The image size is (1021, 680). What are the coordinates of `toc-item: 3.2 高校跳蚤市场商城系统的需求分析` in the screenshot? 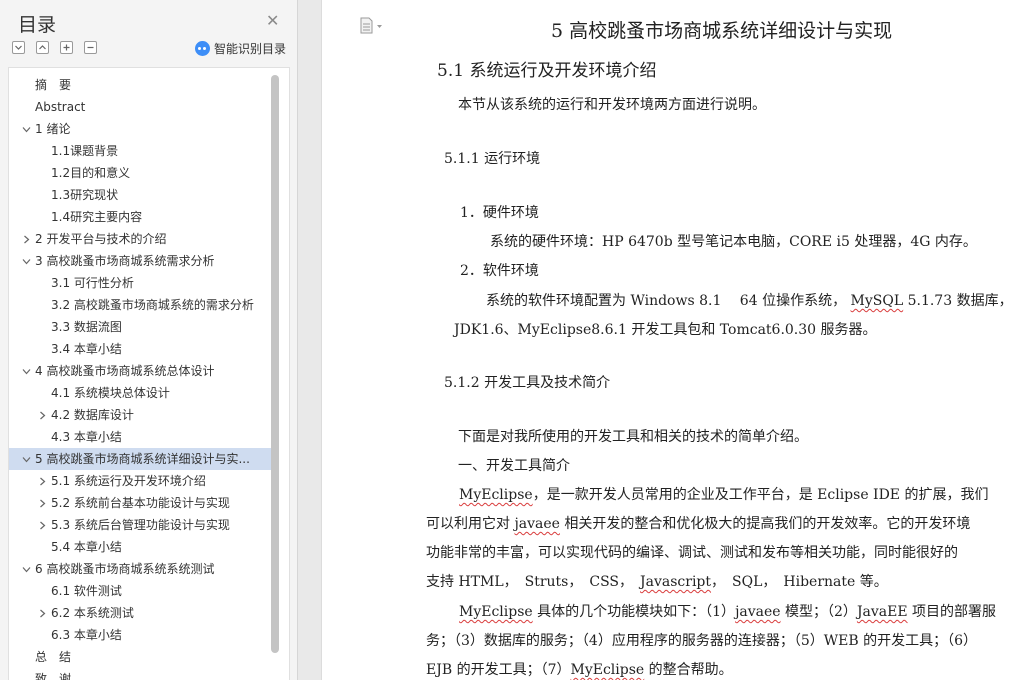 It's located at (140, 305).